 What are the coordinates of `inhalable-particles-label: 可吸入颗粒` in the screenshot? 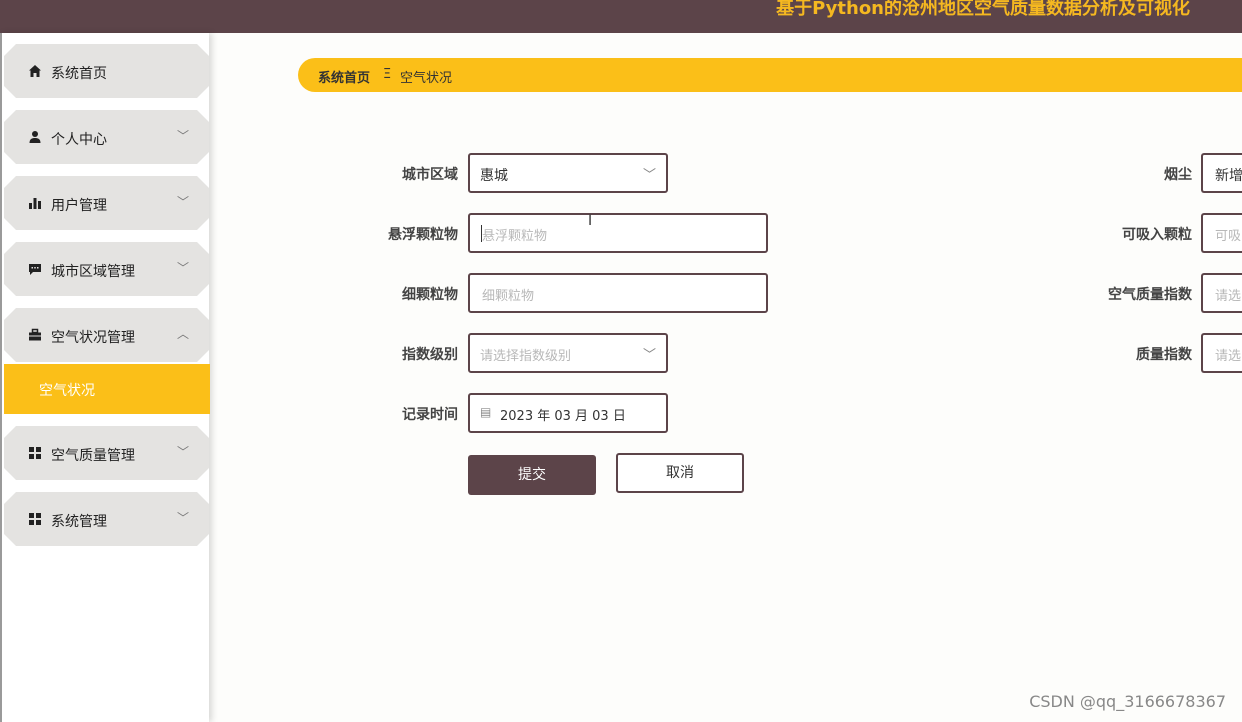 It's located at (1157, 235).